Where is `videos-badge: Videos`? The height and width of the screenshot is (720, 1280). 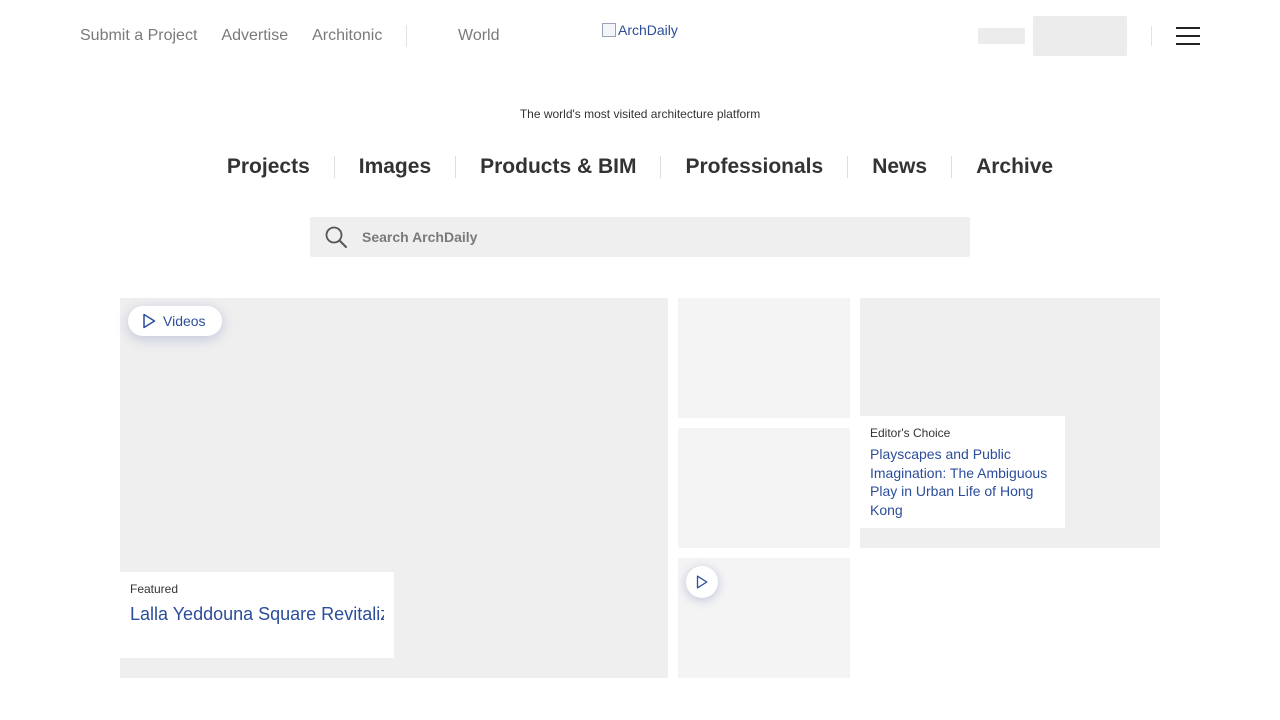
videos-badge: Videos is located at coordinates (175, 321).